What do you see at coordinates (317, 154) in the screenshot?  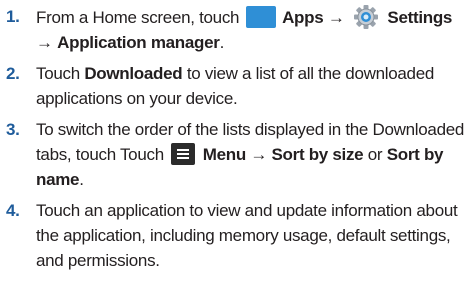 I see `sort-by-size-label: Sort by size` at bounding box center [317, 154].